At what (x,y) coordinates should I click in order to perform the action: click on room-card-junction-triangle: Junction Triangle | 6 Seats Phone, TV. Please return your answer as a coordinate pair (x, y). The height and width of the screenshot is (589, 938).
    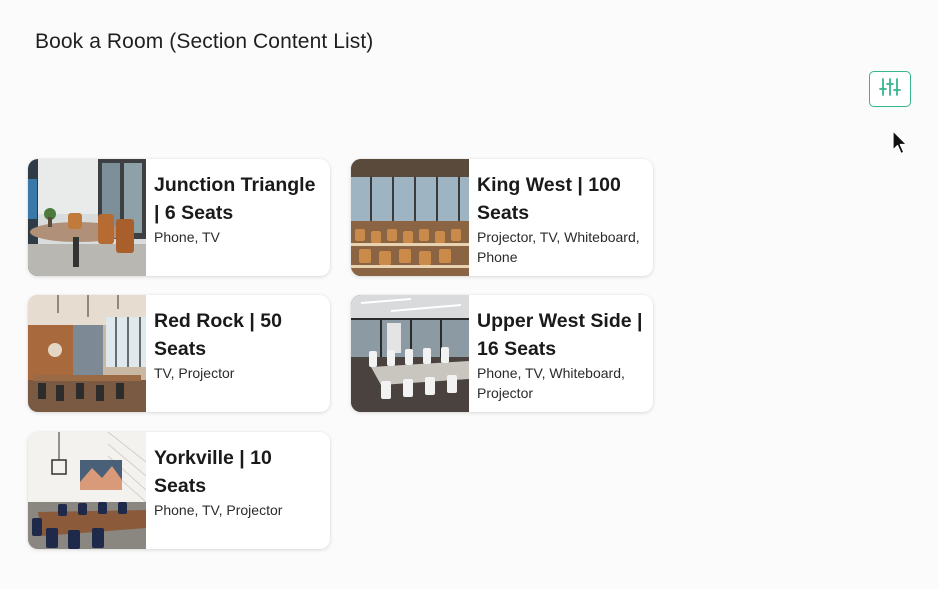
    Looking at the image, I should click on (179, 217).